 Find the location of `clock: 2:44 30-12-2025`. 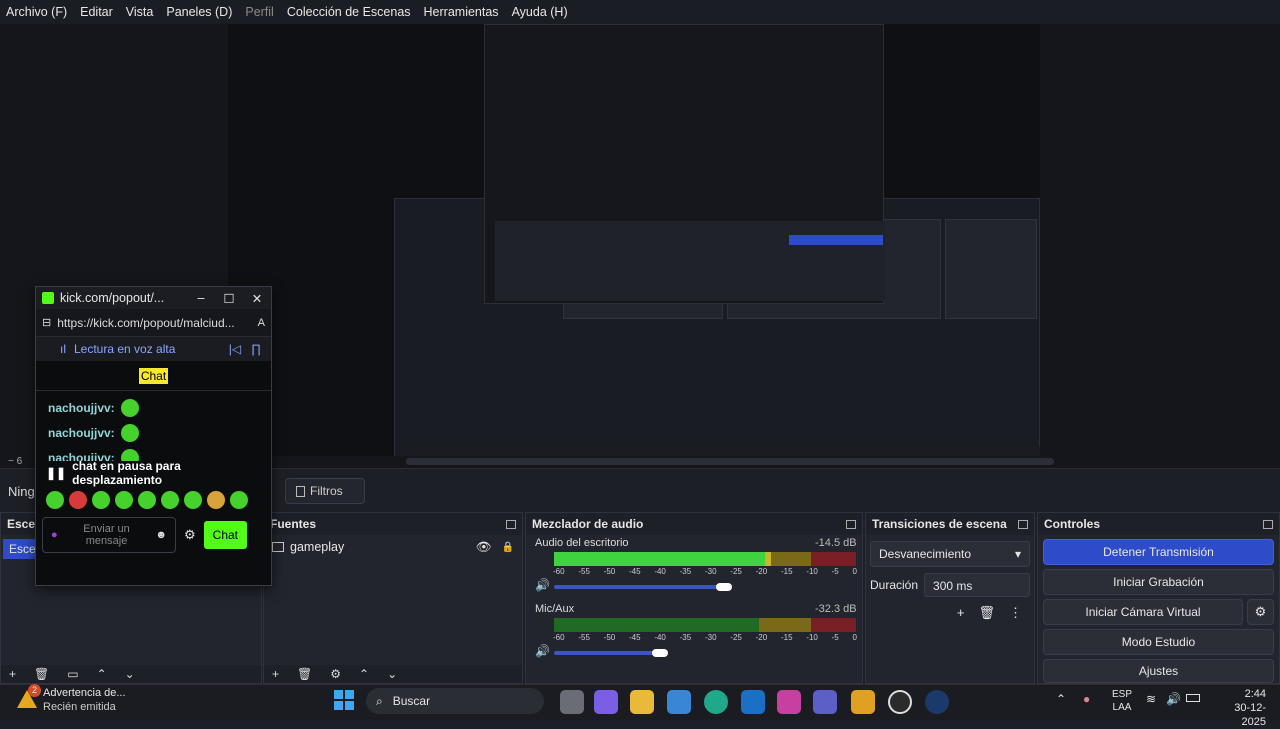

clock: 2:44 30-12-2025 is located at coordinates (1238, 708).